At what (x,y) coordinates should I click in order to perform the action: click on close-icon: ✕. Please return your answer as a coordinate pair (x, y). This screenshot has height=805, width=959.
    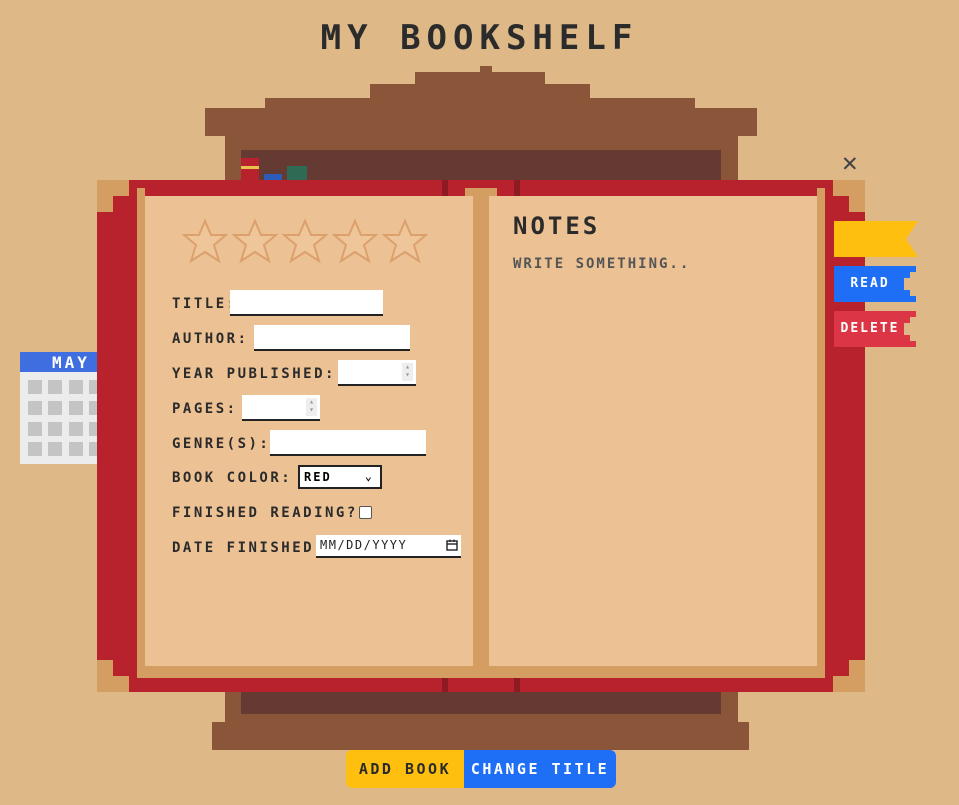
    Looking at the image, I should click on (850, 163).